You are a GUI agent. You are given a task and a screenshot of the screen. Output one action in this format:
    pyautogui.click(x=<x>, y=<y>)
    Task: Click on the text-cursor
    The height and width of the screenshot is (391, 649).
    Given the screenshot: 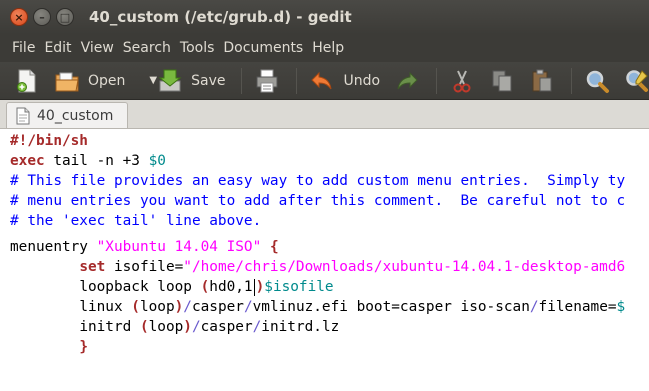 What is the action you would take?
    pyautogui.click(x=254, y=287)
    